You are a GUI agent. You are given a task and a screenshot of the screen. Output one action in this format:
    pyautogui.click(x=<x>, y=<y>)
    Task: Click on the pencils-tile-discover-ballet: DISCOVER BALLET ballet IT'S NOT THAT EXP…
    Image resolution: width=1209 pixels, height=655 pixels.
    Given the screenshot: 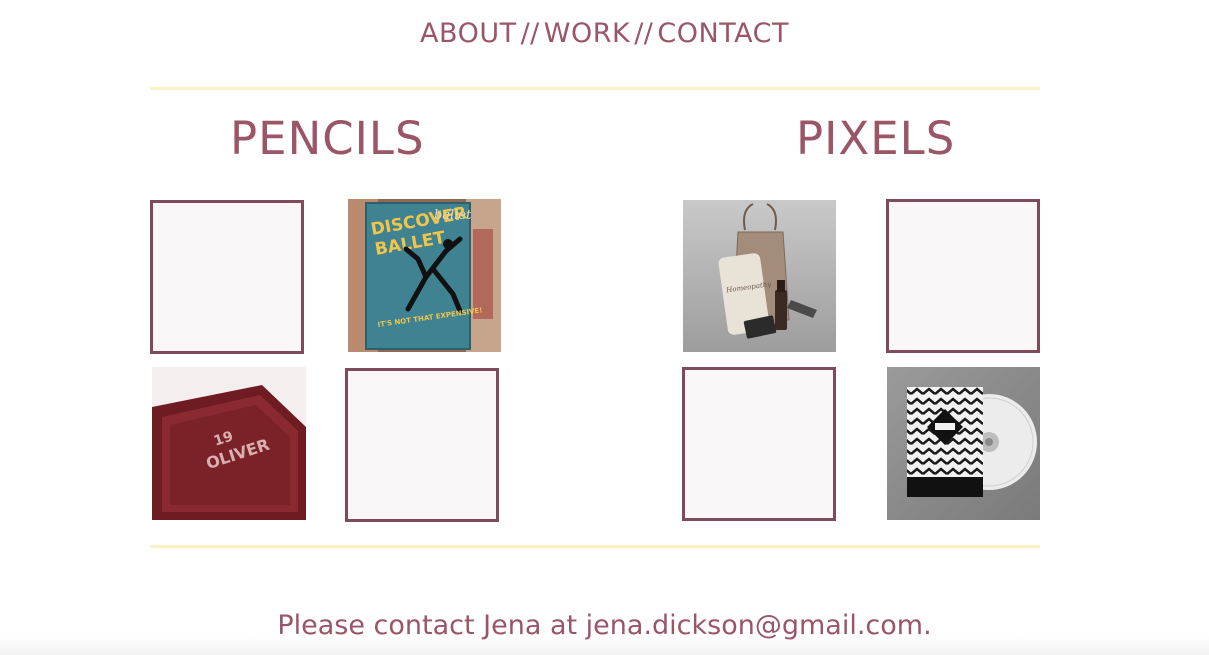 What is the action you would take?
    pyautogui.click(x=424, y=275)
    